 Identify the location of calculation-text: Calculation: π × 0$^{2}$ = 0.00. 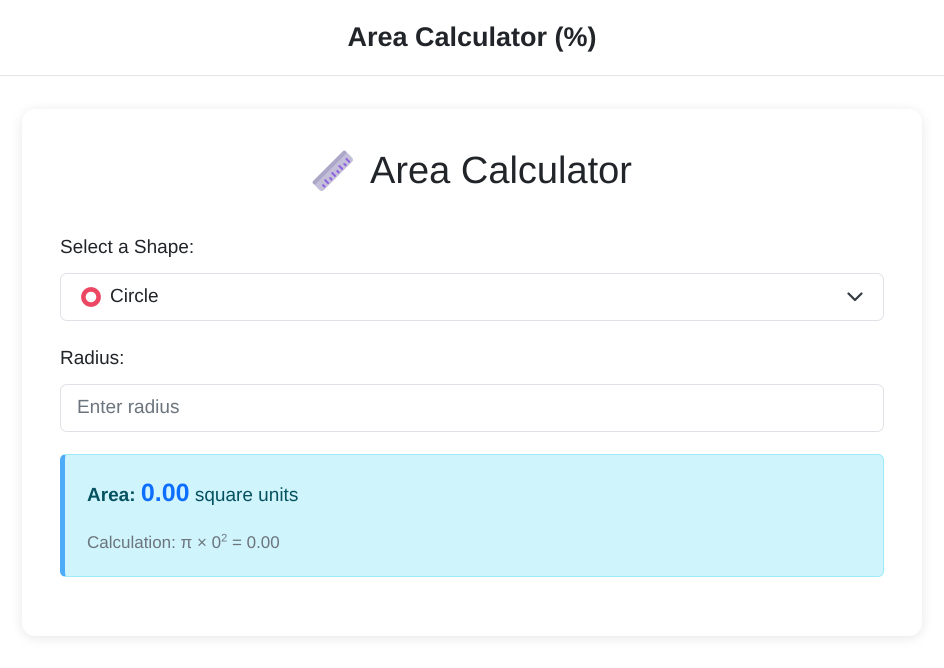
(183, 543).